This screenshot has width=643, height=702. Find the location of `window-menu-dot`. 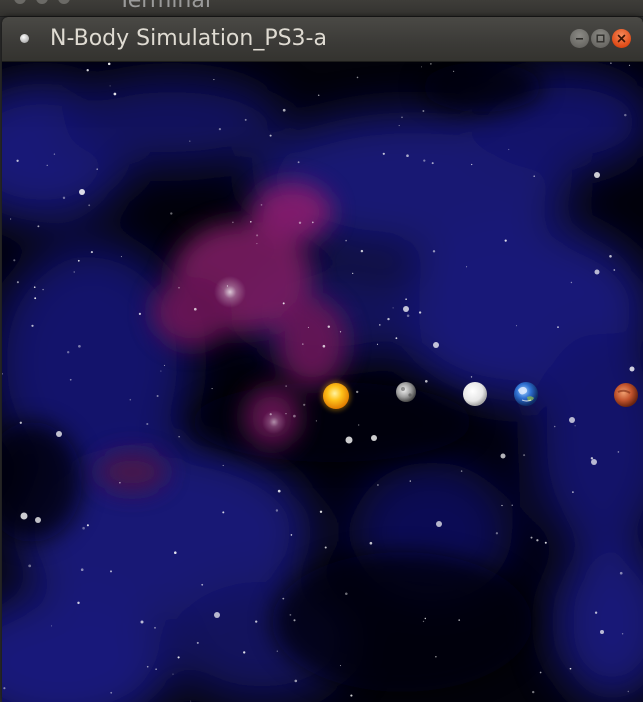

window-menu-dot is located at coordinates (24, 38).